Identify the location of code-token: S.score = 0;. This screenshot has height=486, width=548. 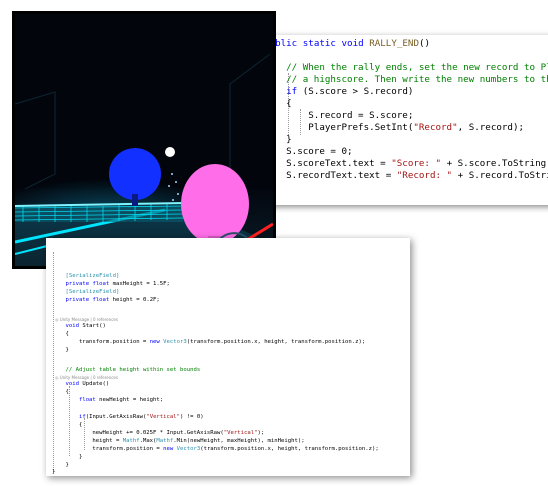
(308, 151).